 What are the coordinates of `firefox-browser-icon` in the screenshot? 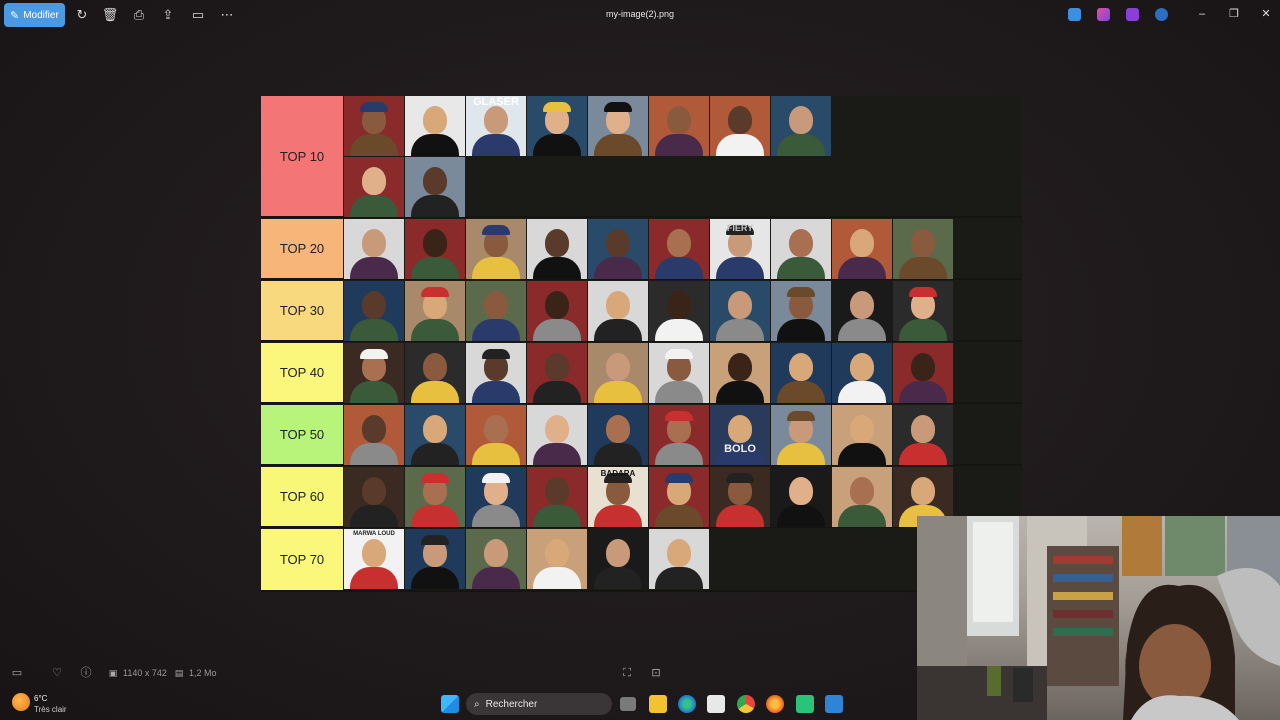 It's located at (775, 704).